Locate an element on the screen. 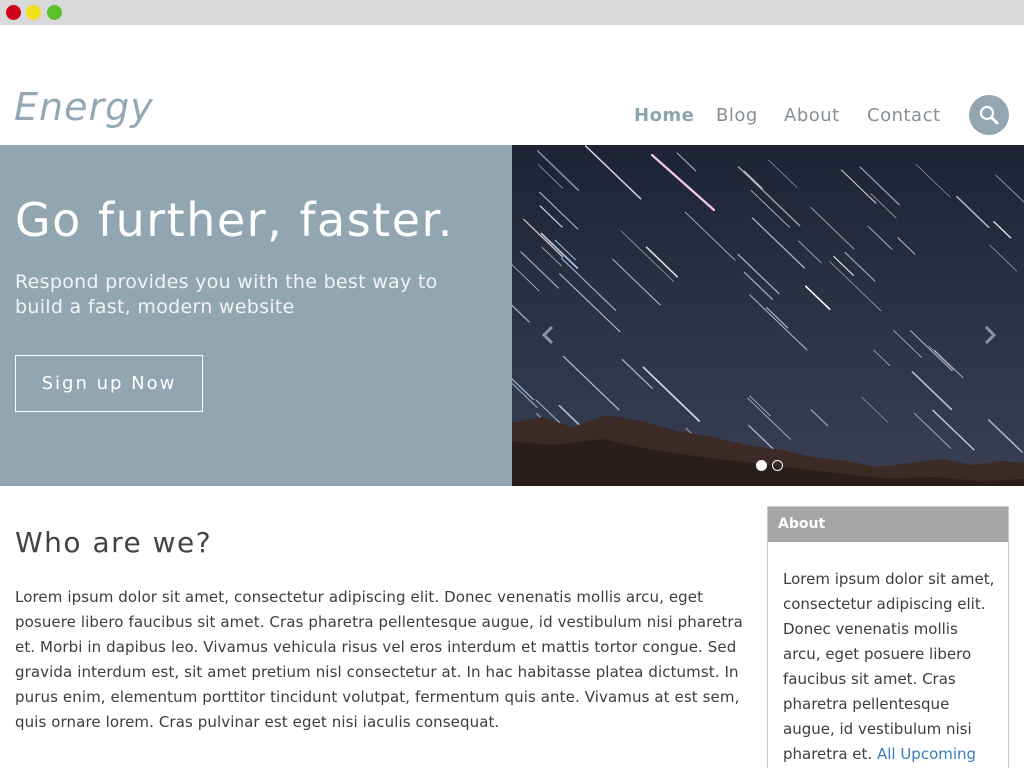 The height and width of the screenshot is (768, 1024). search-button is located at coordinates (989, 115).